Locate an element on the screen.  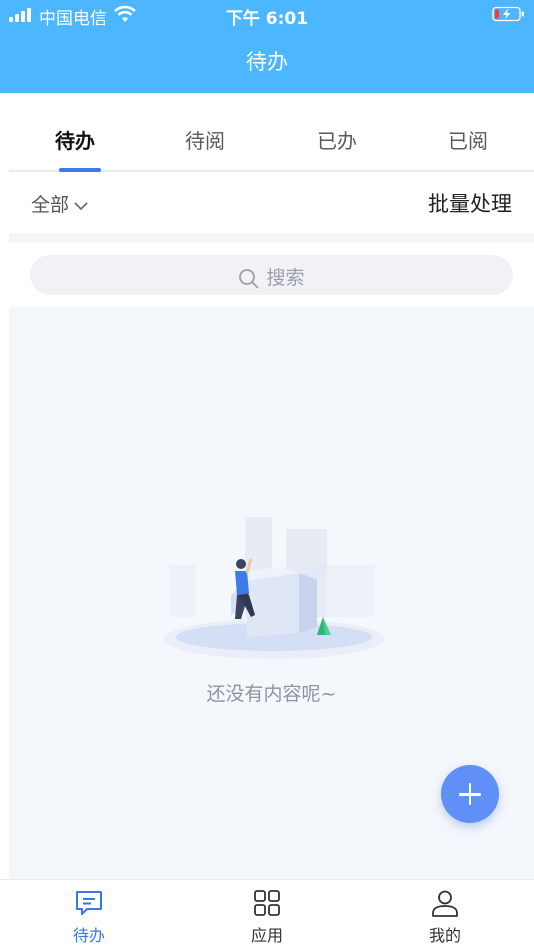
apps-grid-icon is located at coordinates (267, 903).